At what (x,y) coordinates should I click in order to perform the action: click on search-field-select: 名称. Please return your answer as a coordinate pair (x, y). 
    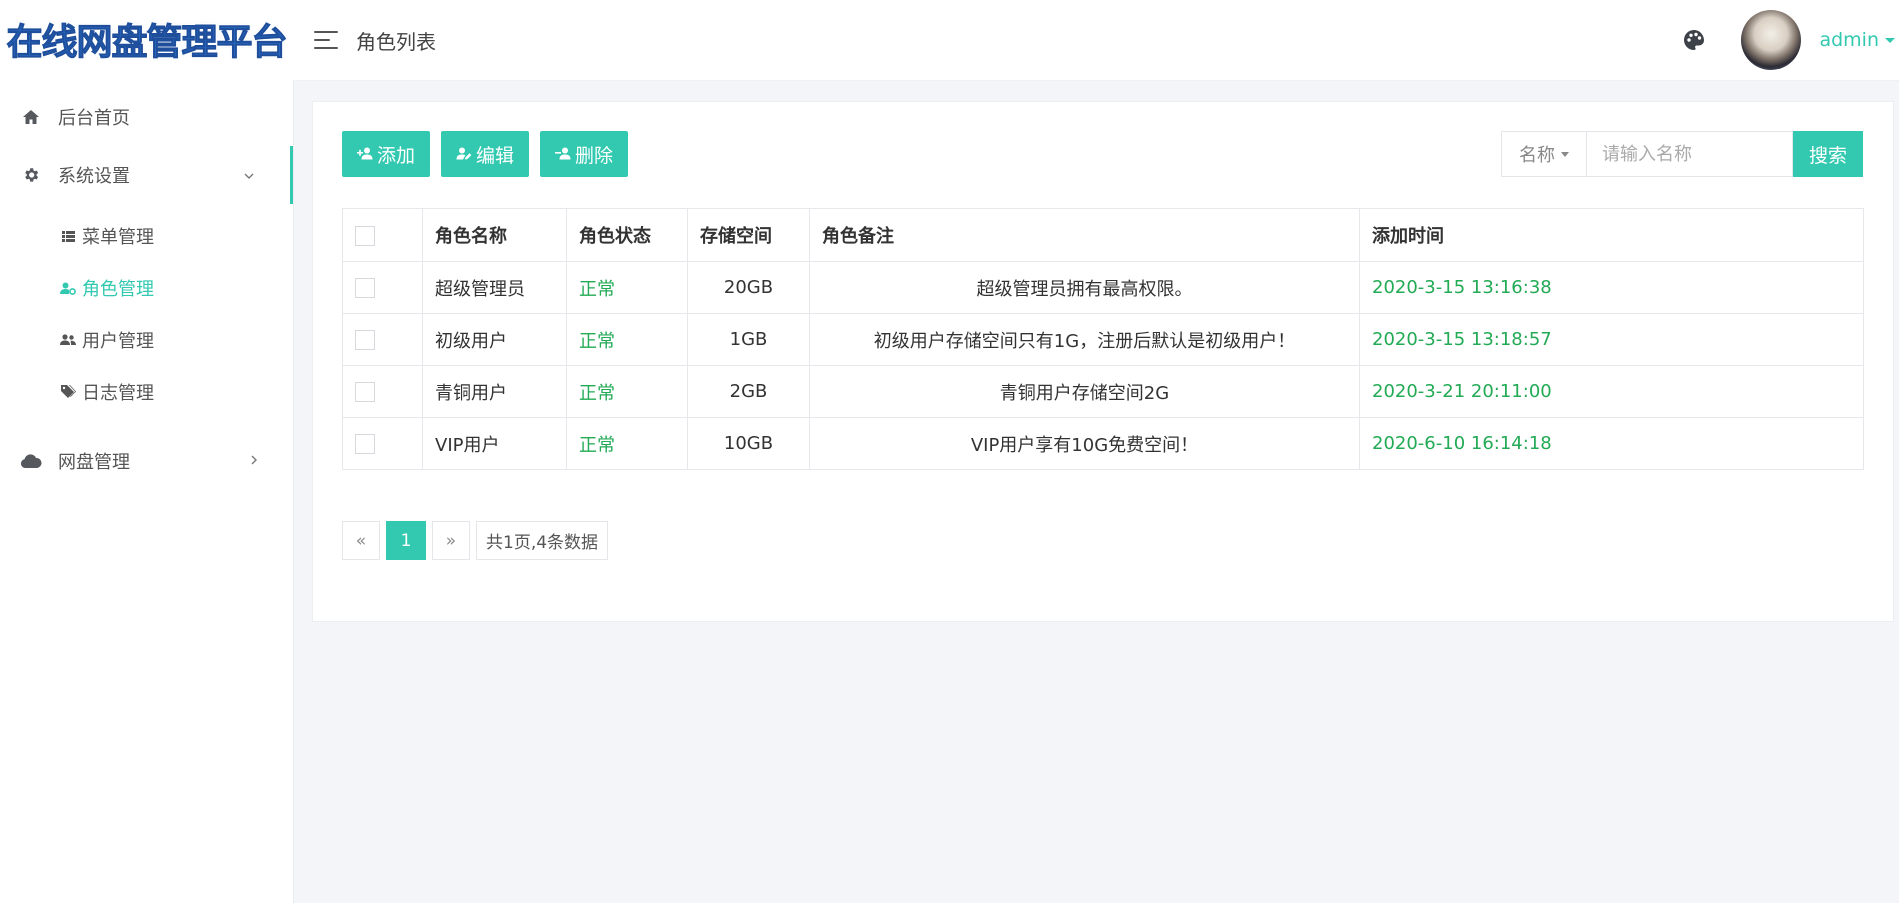
    Looking at the image, I should click on (1543, 154).